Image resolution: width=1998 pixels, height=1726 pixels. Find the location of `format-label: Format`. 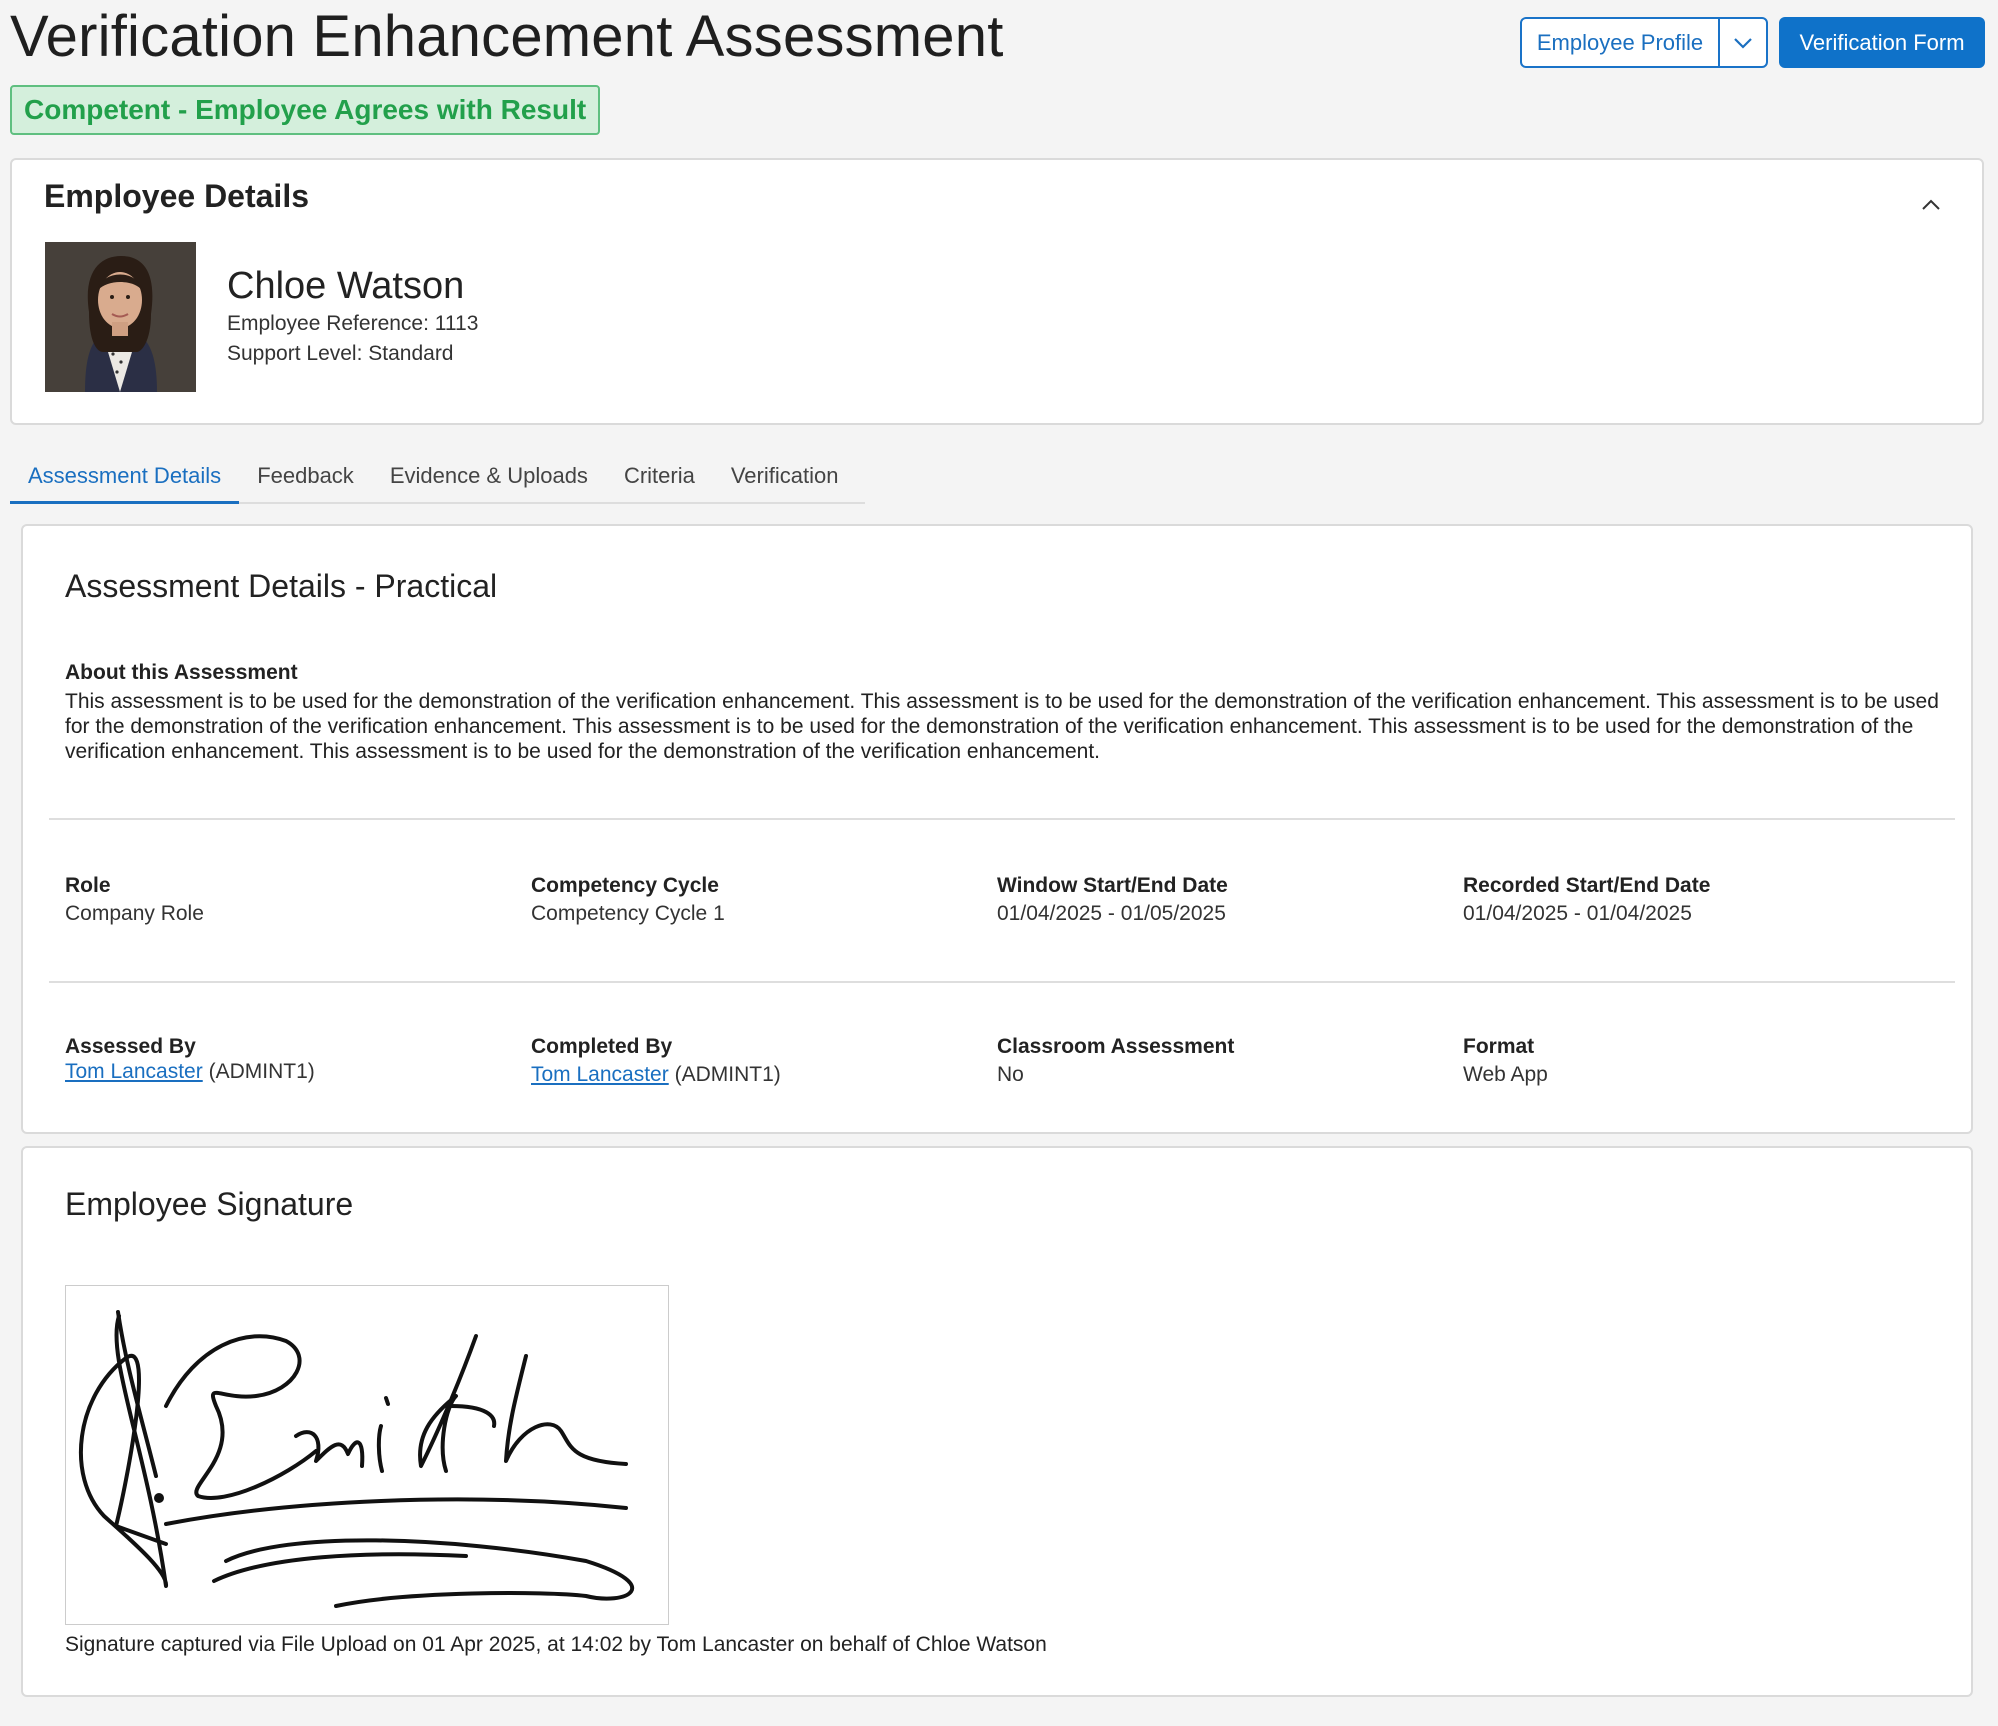

format-label: Format is located at coordinates (1499, 1046).